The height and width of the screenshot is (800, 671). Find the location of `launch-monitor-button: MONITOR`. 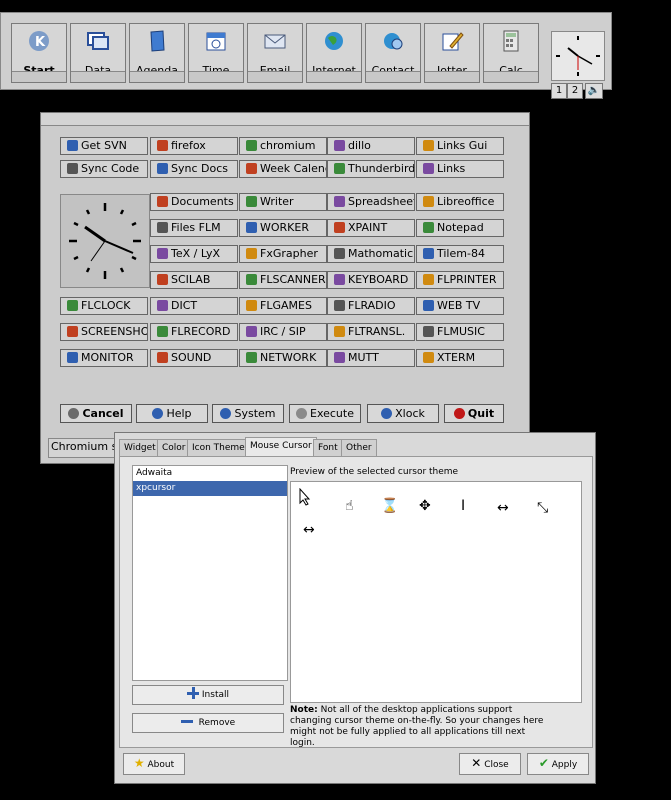

launch-monitor-button: MONITOR is located at coordinates (104, 358).